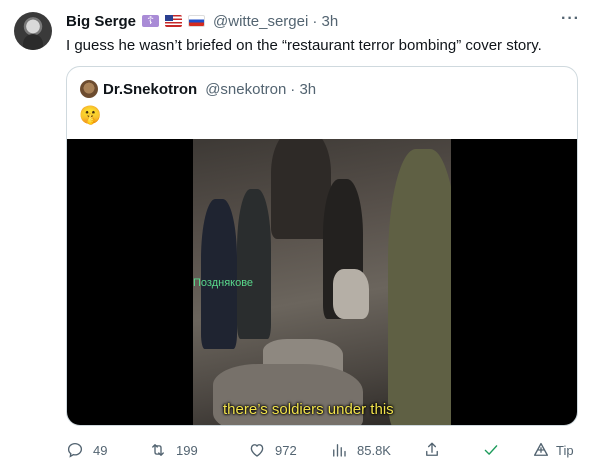  Describe the element at coordinates (150, 89) in the screenshot. I see `quoted-author-name: Dr.Snekotron` at that location.